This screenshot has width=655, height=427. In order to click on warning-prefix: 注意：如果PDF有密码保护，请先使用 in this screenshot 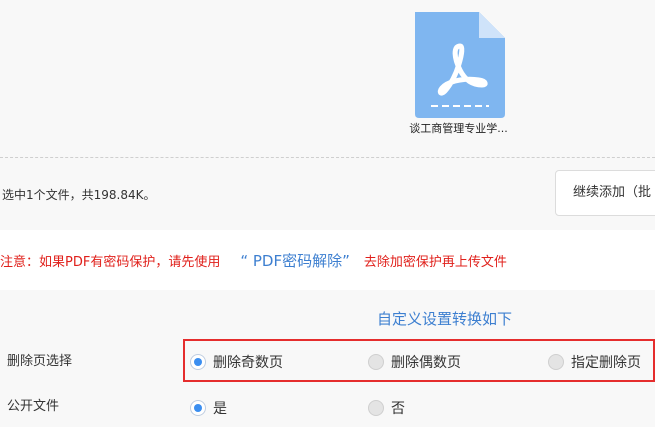, I will do `click(110, 262)`.